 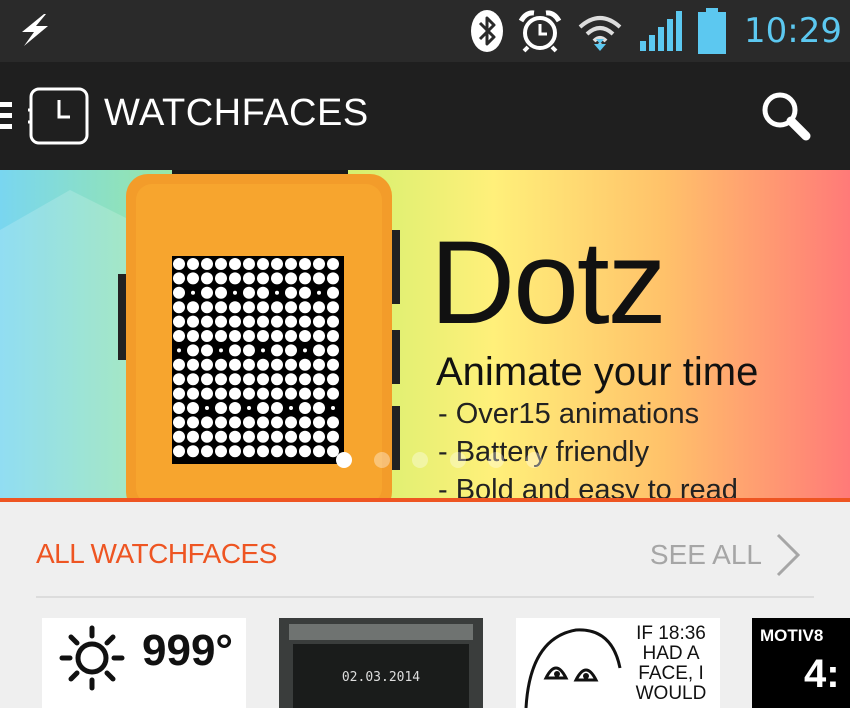 I want to click on bluetooth-icon, so click(x=487, y=31).